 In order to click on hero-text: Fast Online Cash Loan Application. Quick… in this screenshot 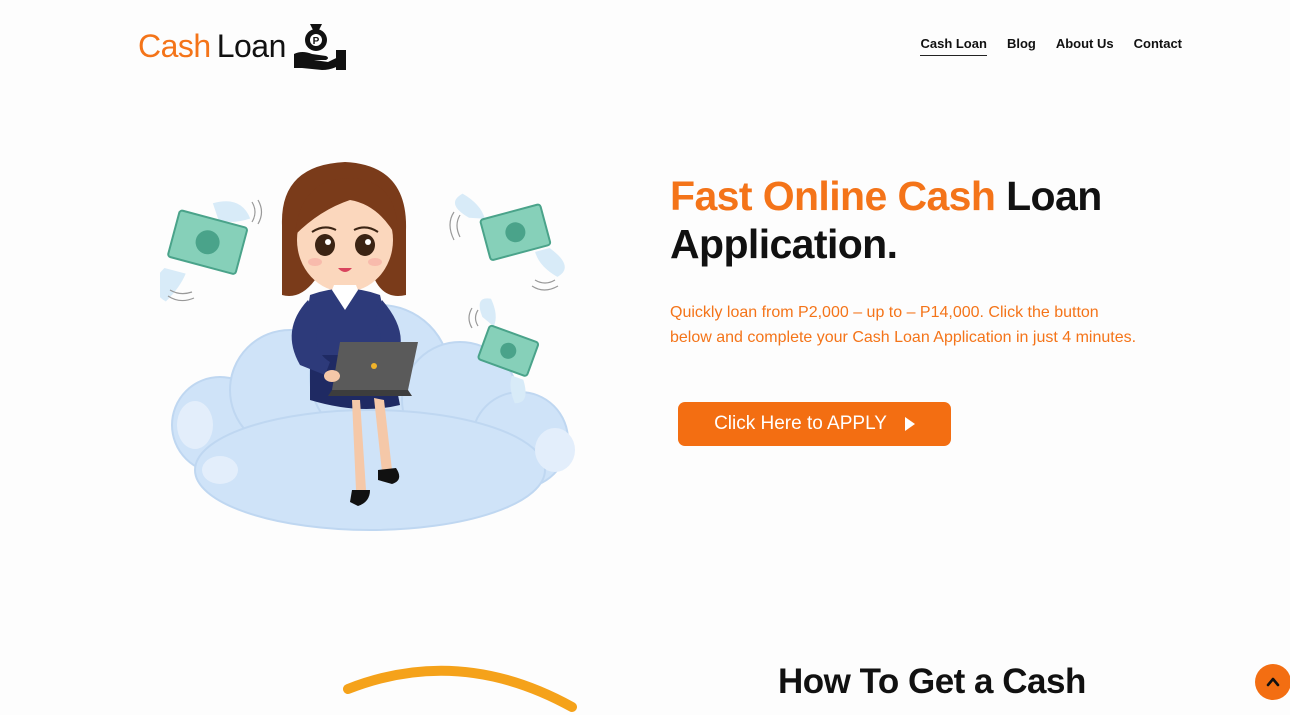, I will do `click(930, 261)`.